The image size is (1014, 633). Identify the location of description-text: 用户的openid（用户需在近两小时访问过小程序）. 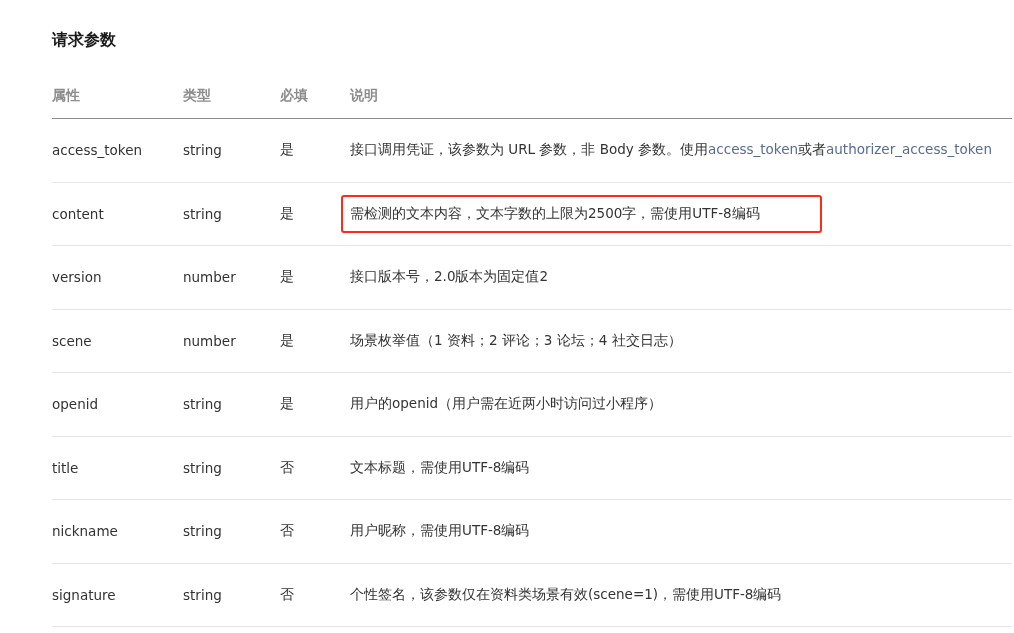
(506, 403).